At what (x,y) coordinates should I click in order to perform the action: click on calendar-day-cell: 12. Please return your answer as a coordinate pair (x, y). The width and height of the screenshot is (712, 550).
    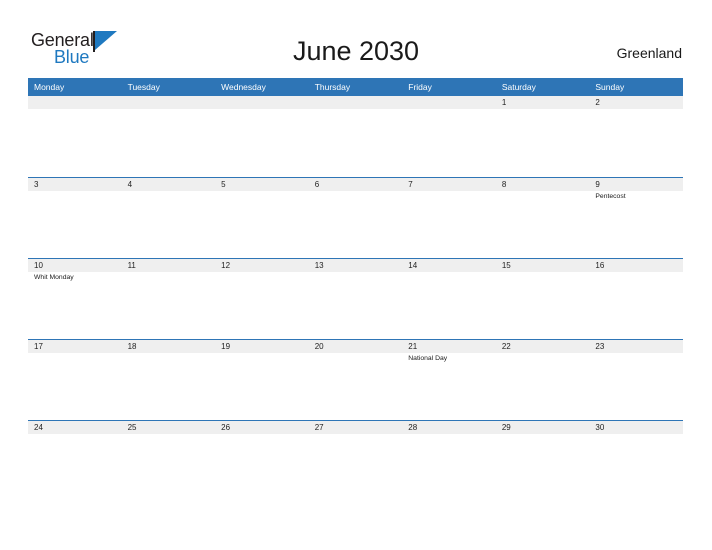
    Looking at the image, I should click on (262, 299).